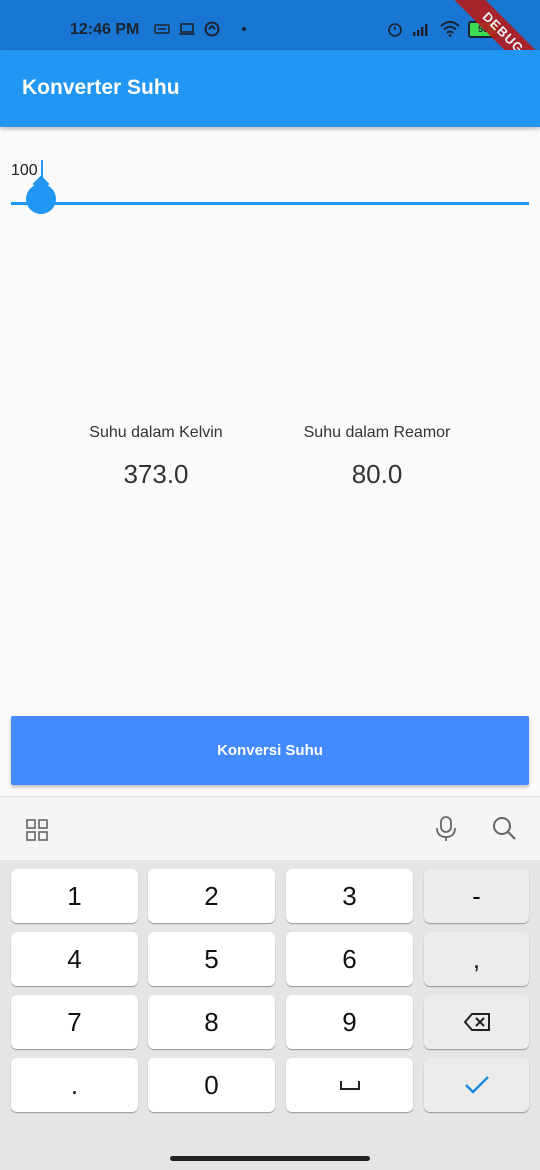 Image resolution: width=540 pixels, height=1170 pixels. Describe the element at coordinates (270, 88) in the screenshot. I see `app-bar: Konverter Suhu` at that location.